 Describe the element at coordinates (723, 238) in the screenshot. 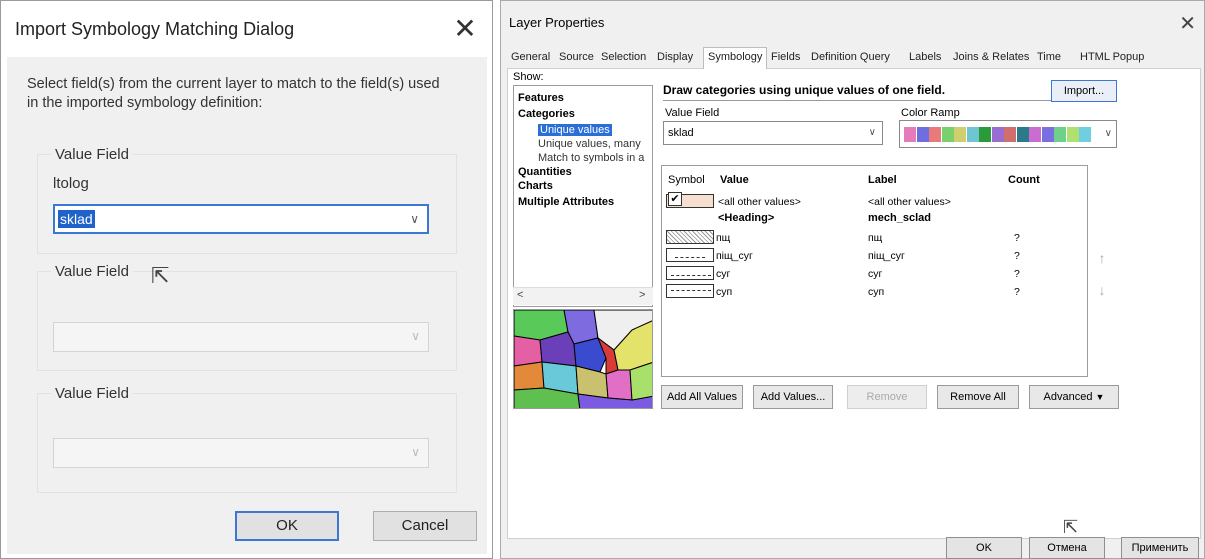

I see `row-value: пщ` at that location.